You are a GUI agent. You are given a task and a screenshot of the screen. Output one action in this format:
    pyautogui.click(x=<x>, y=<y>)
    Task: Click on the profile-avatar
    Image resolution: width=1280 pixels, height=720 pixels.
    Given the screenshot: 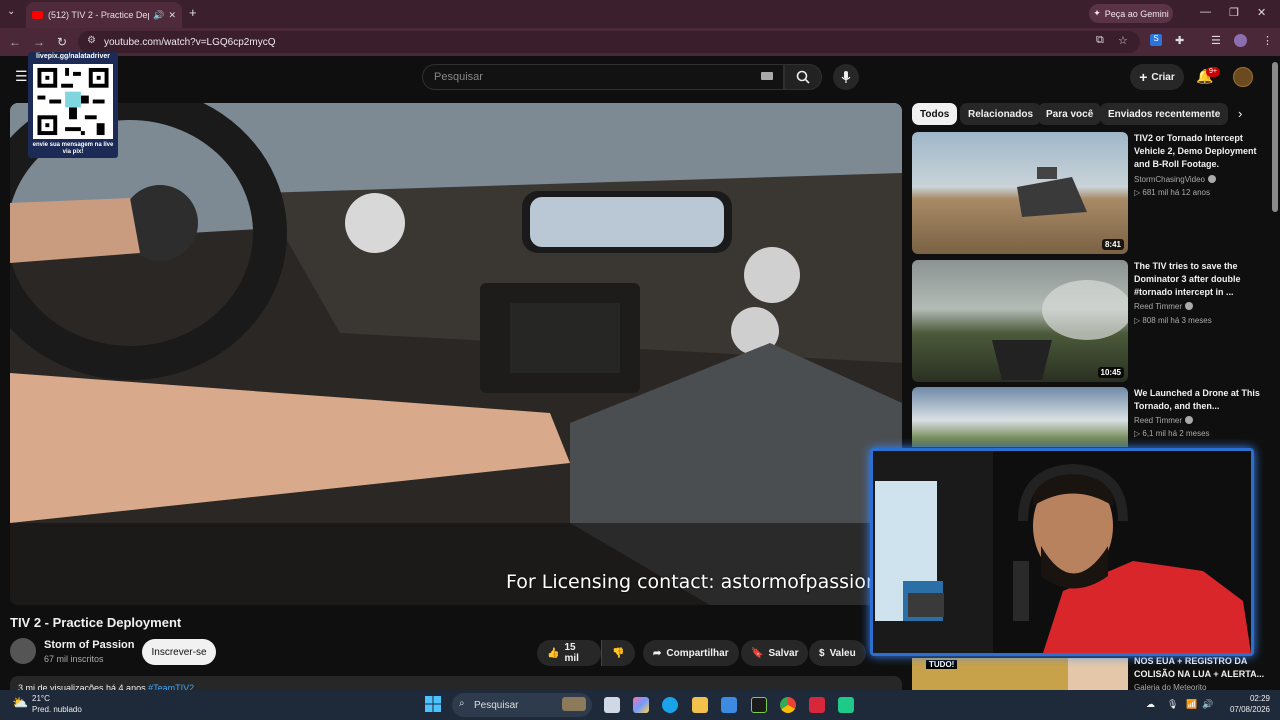 What is the action you would take?
    pyautogui.click(x=1240, y=40)
    